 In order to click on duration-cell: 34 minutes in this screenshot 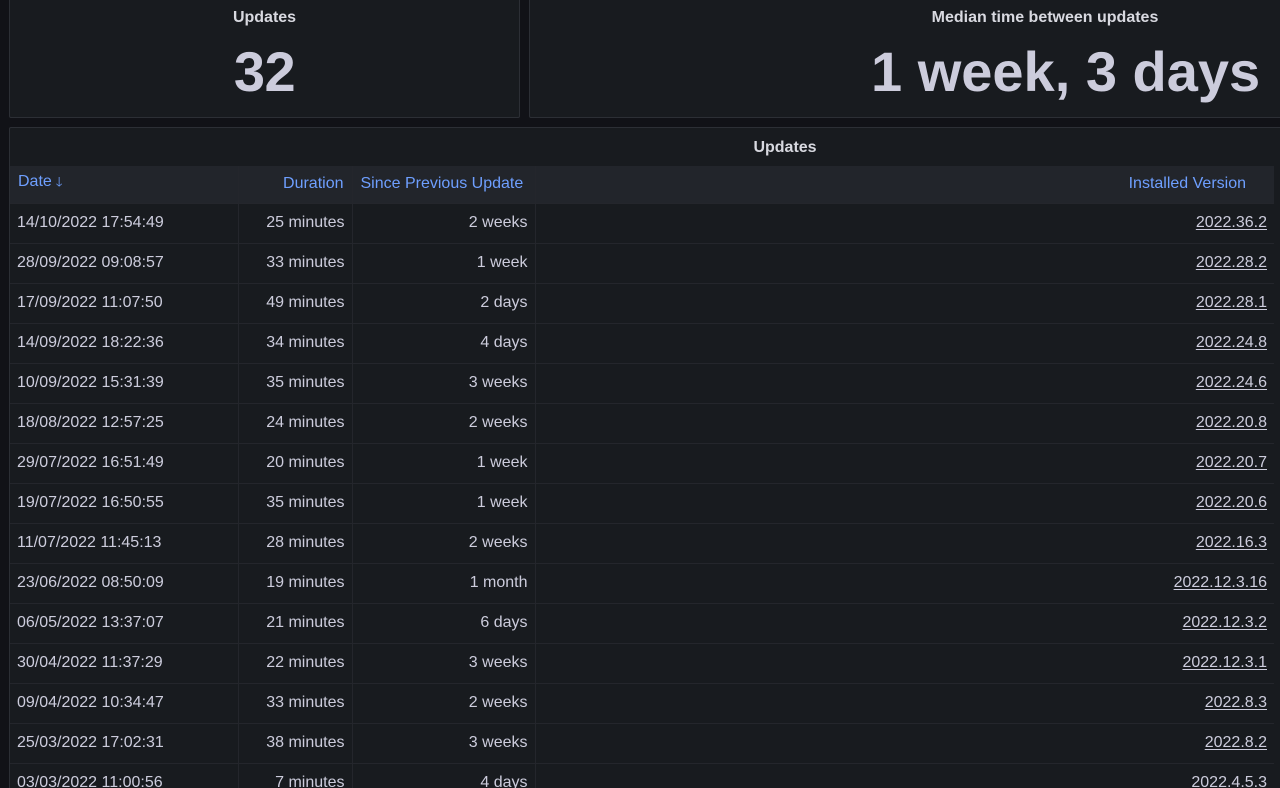, I will do `click(294, 342)`.